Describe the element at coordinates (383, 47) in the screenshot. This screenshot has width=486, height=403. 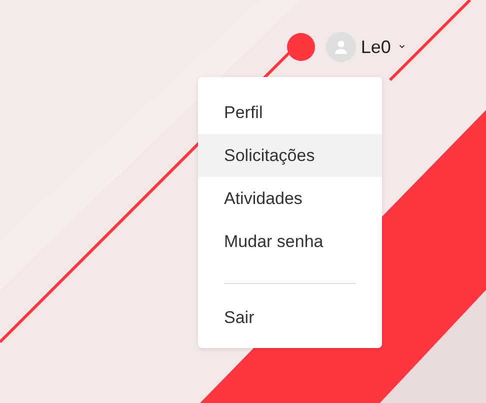
I see `user-menu-button: Le0 ⌄` at that location.